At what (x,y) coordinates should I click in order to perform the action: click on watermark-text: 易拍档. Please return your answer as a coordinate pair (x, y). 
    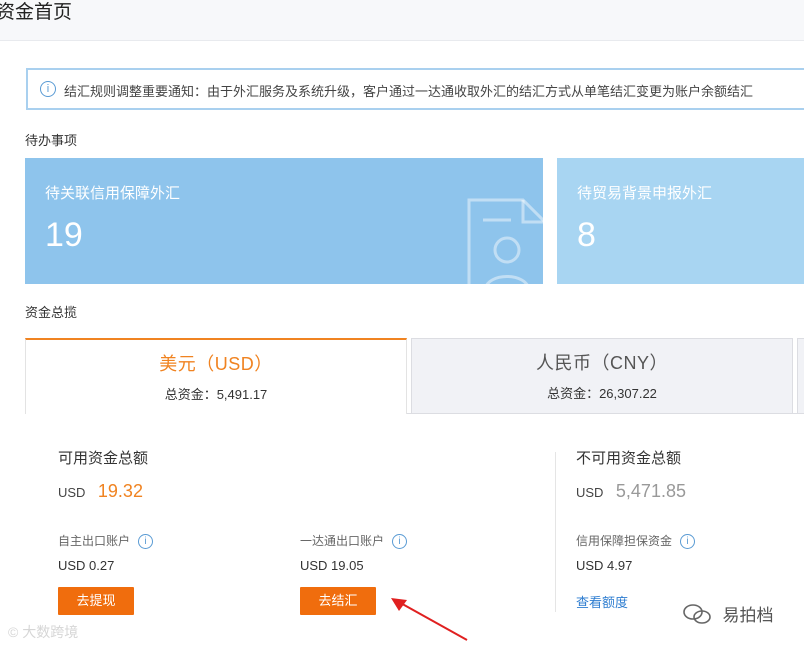
    Looking at the image, I should click on (748, 615).